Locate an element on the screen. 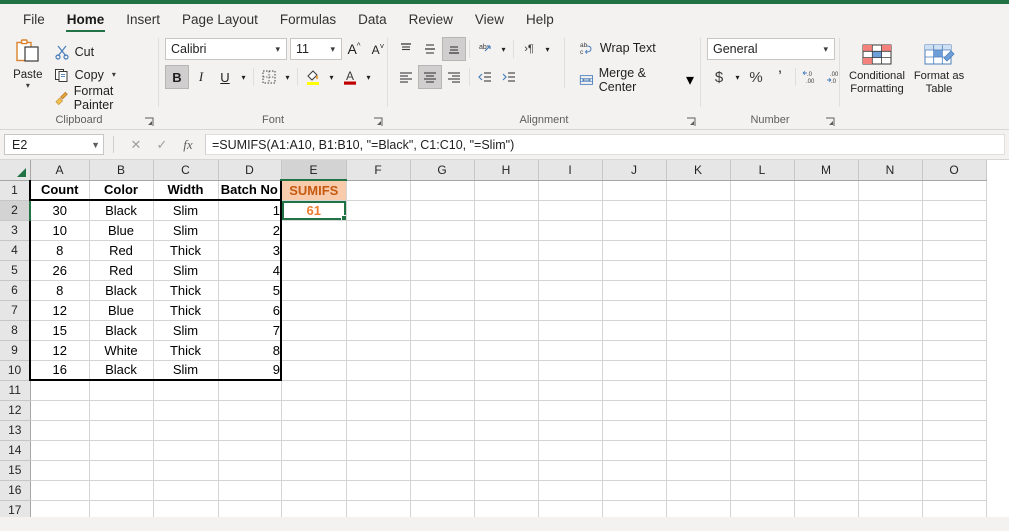  cell-E9 is located at coordinates (314, 350).